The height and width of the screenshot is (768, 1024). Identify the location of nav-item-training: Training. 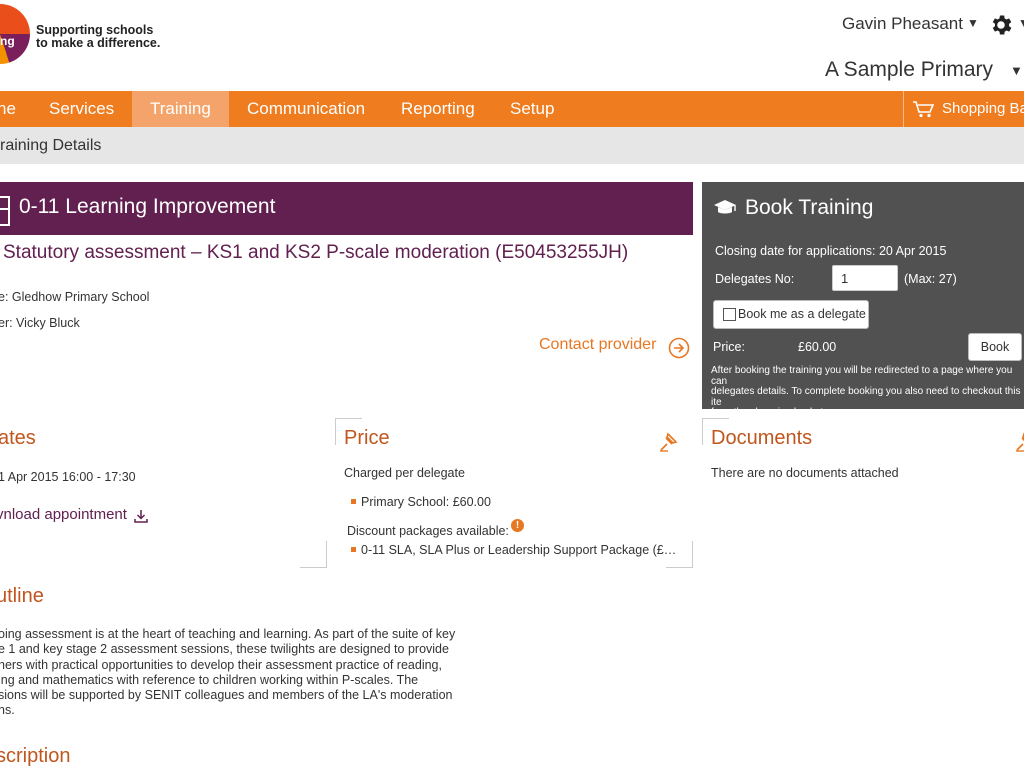
(180, 109).